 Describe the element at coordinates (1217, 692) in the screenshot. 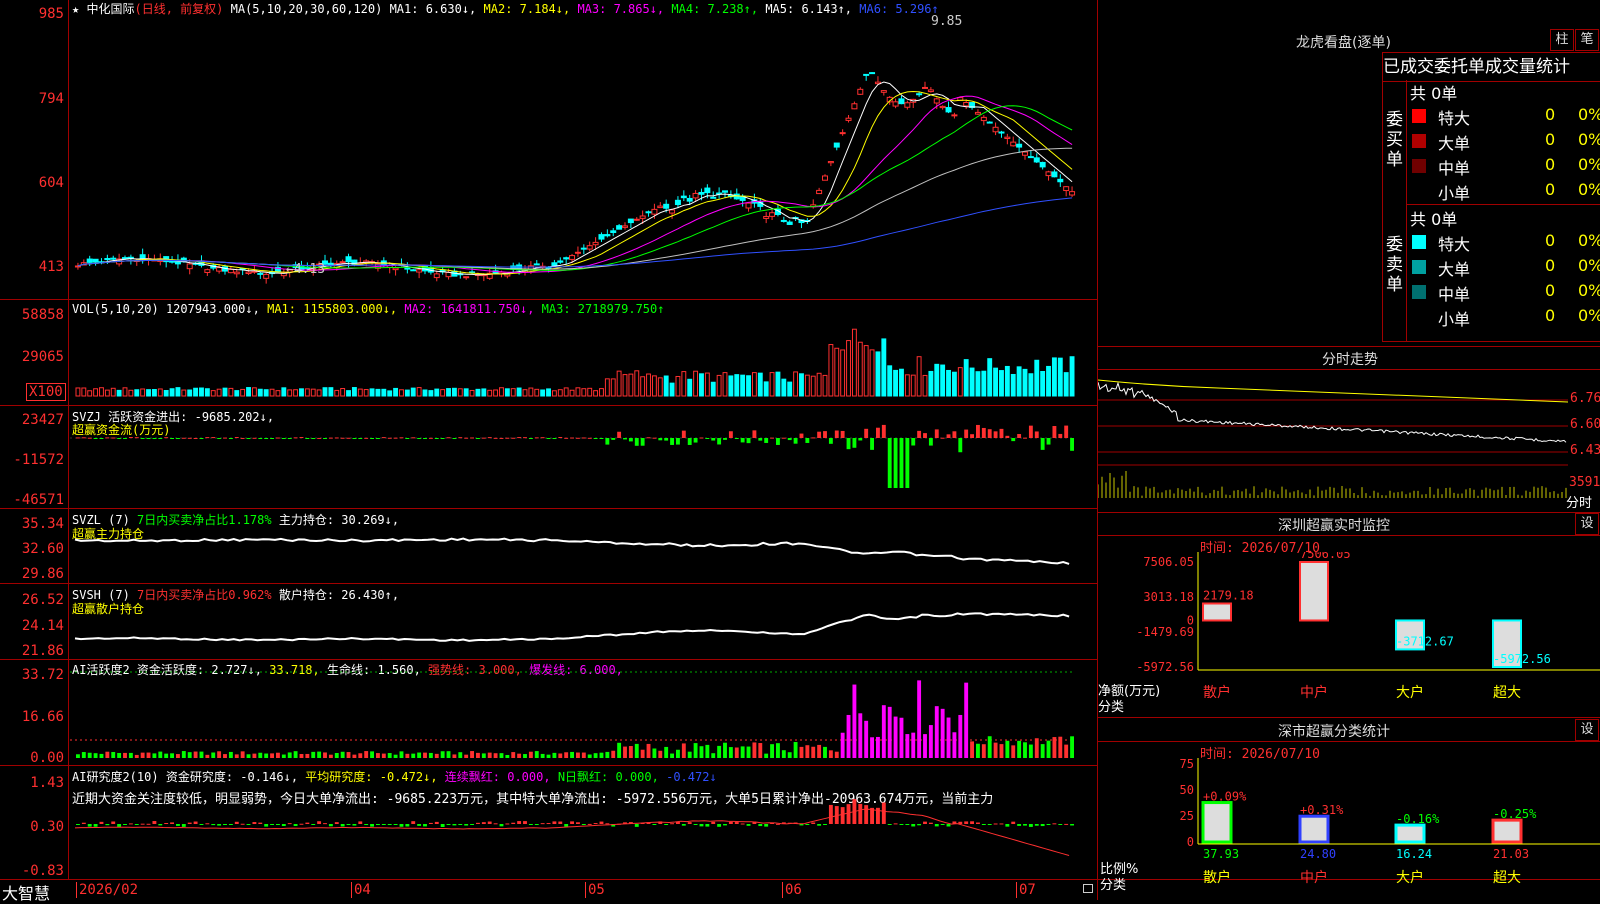

I see `category-label: 散户` at that location.